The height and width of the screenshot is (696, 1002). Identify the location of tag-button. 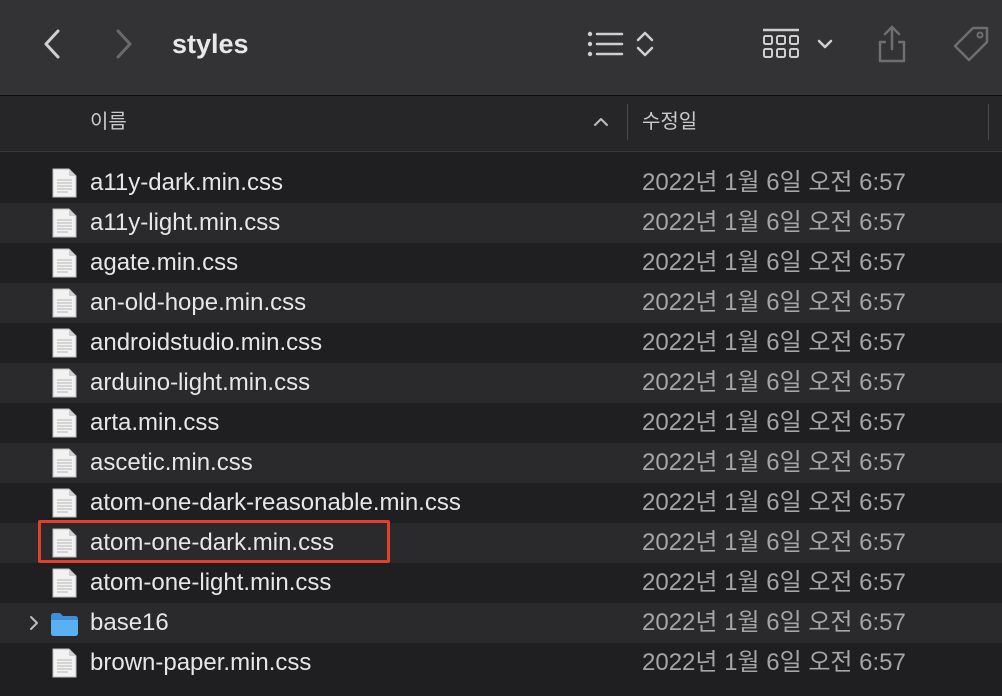
(971, 44).